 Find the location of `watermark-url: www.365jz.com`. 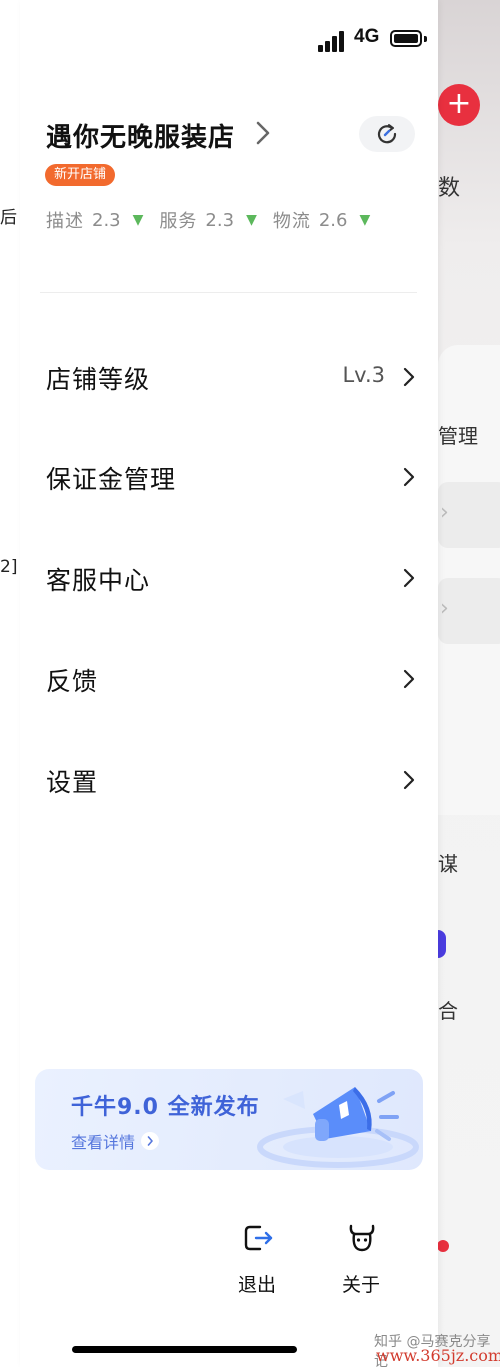

watermark-url: www.365jz.com is located at coordinates (438, 1355).